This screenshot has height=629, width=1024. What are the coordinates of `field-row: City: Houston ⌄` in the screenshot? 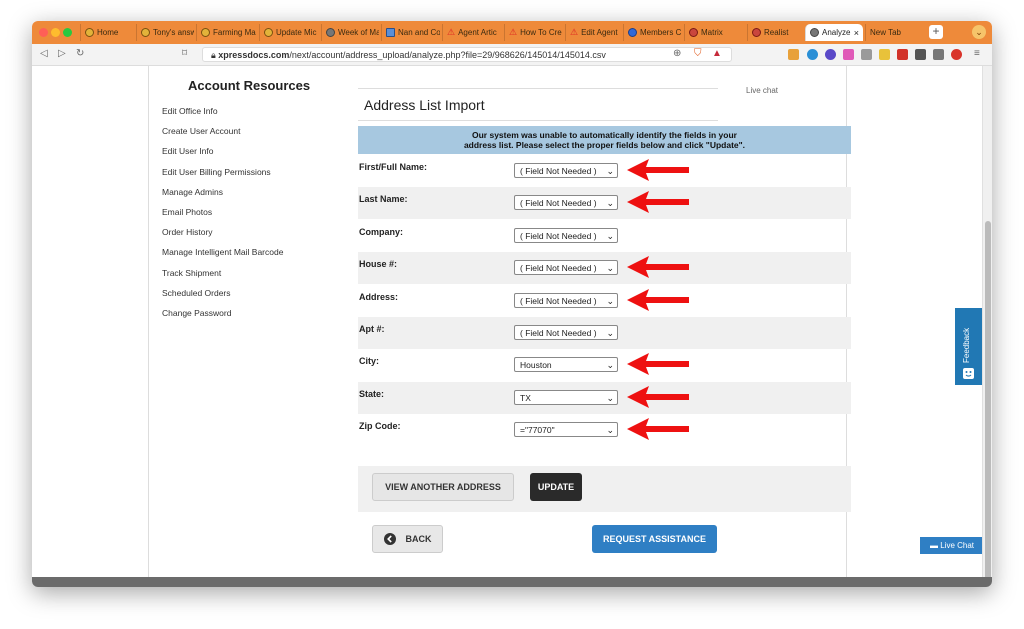 It's located at (604, 365).